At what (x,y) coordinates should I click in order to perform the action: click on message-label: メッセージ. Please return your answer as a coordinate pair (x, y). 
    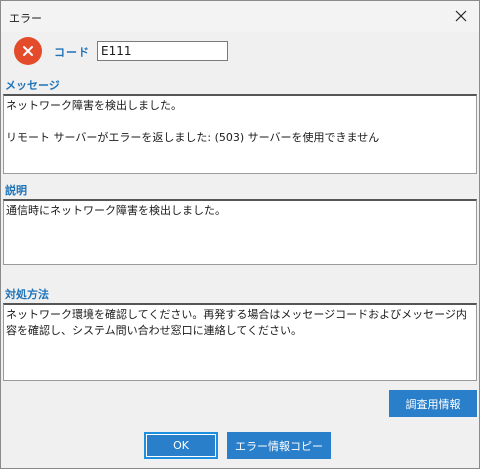
    Looking at the image, I should click on (32, 85).